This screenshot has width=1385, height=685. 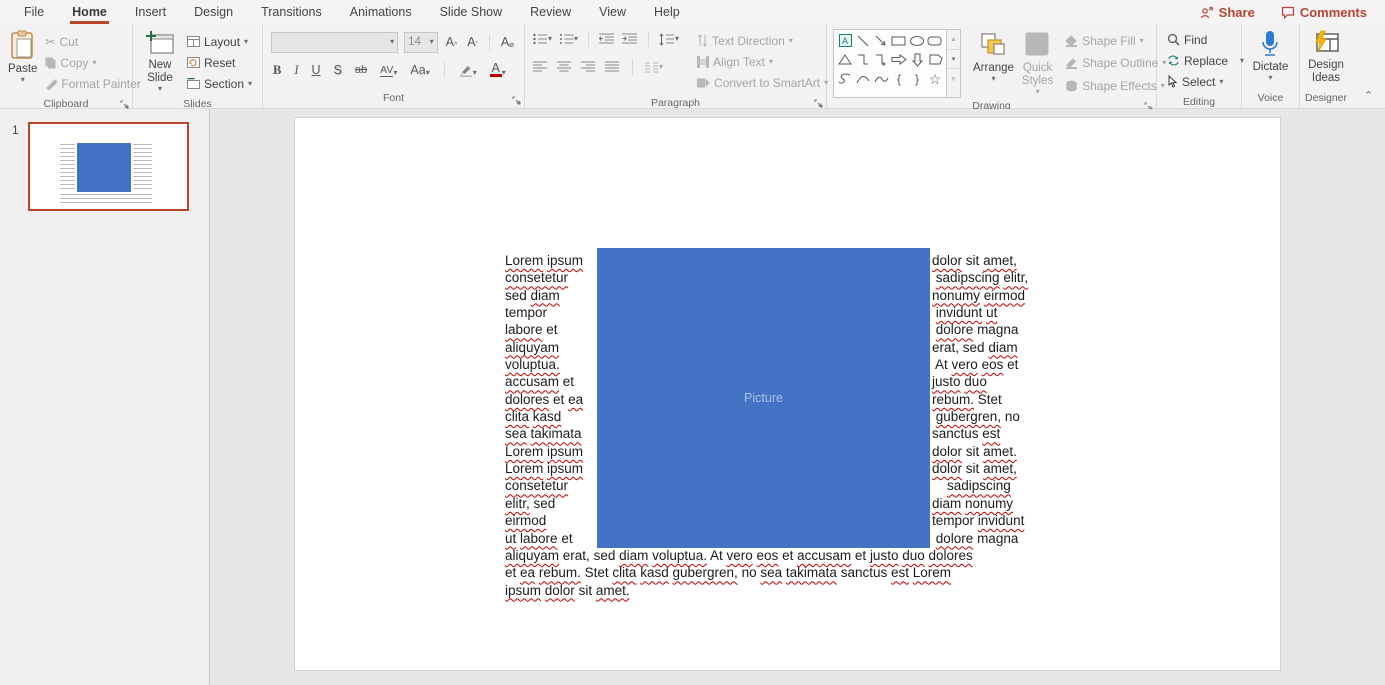 I want to click on quick-styles-button: Quick Styles ▾, so click(x=1037, y=63).